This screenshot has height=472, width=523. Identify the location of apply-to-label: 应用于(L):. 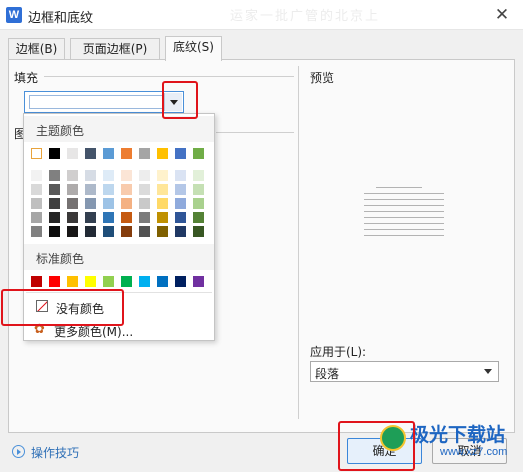
(338, 352).